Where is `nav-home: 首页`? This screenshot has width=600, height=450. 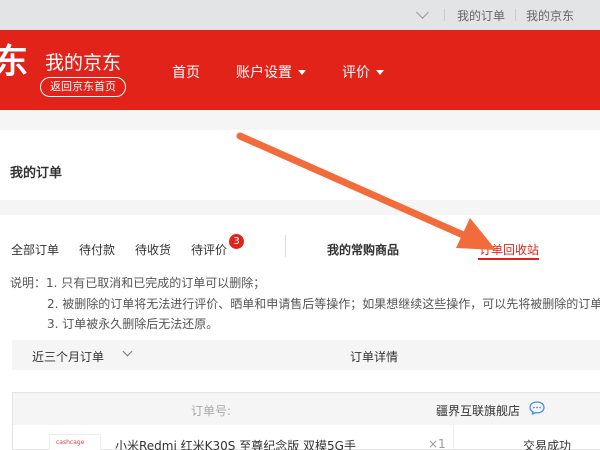
nav-home: 首页 is located at coordinates (186, 72).